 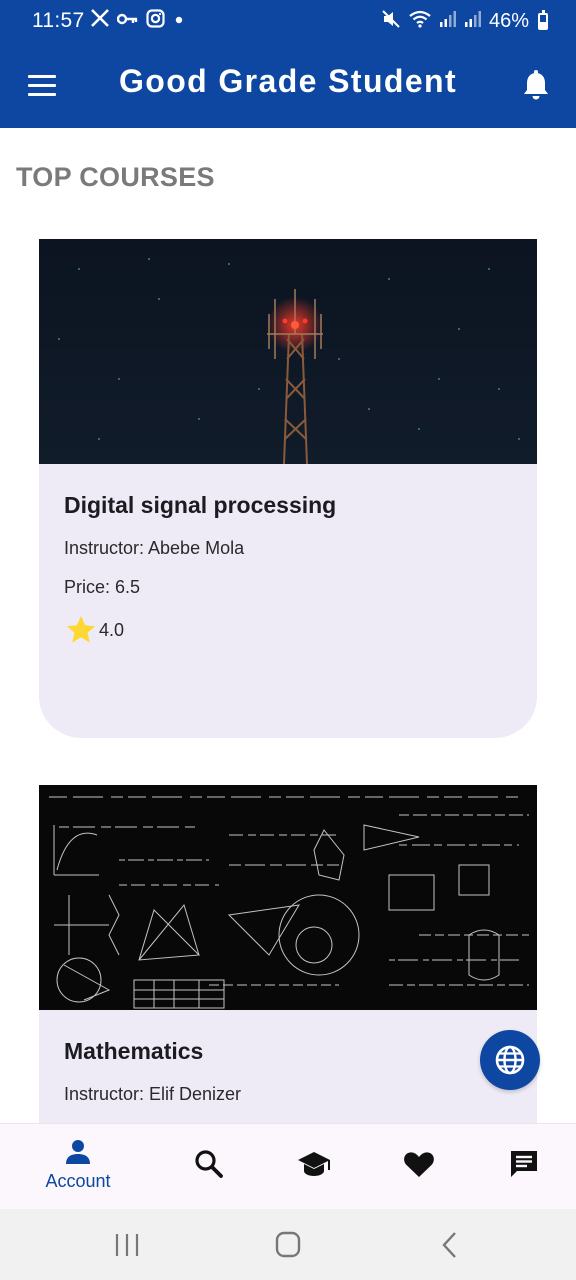 I want to click on recents-icon, so click(x=127, y=1245).